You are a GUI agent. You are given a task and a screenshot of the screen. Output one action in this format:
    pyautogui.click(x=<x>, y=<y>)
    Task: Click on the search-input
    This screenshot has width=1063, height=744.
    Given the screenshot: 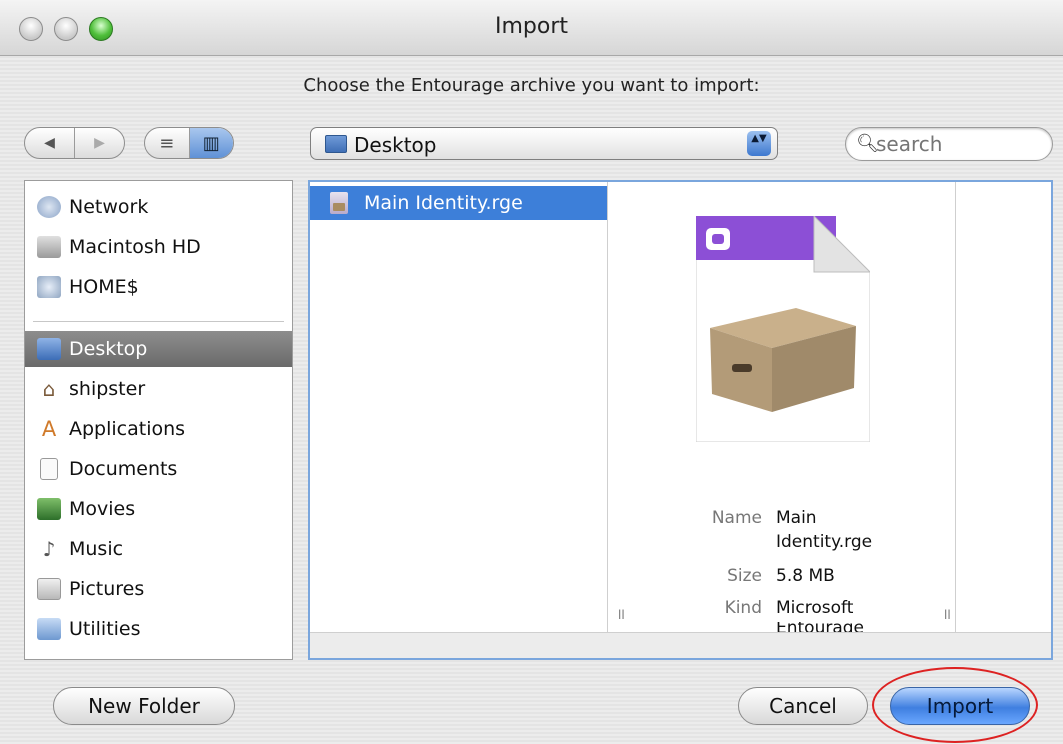 What is the action you would take?
    pyautogui.click(x=958, y=144)
    